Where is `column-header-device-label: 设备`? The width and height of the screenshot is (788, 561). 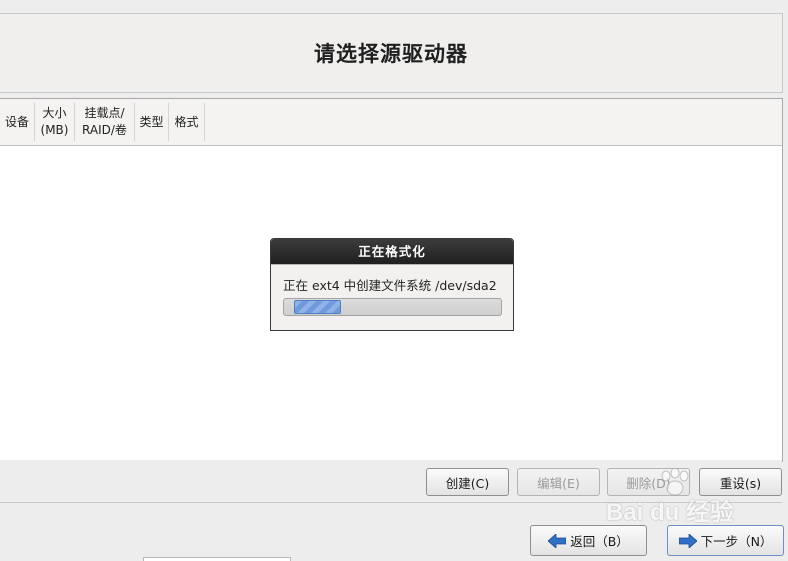 column-header-device-label: 设备 is located at coordinates (16, 121).